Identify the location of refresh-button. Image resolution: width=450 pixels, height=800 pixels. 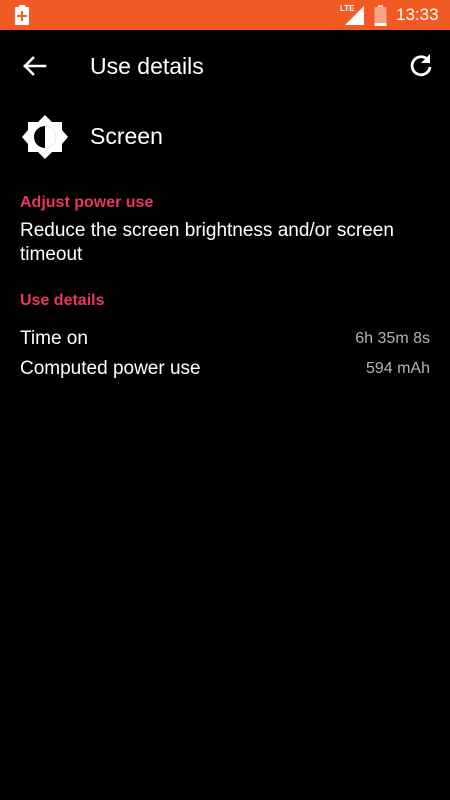
(421, 66).